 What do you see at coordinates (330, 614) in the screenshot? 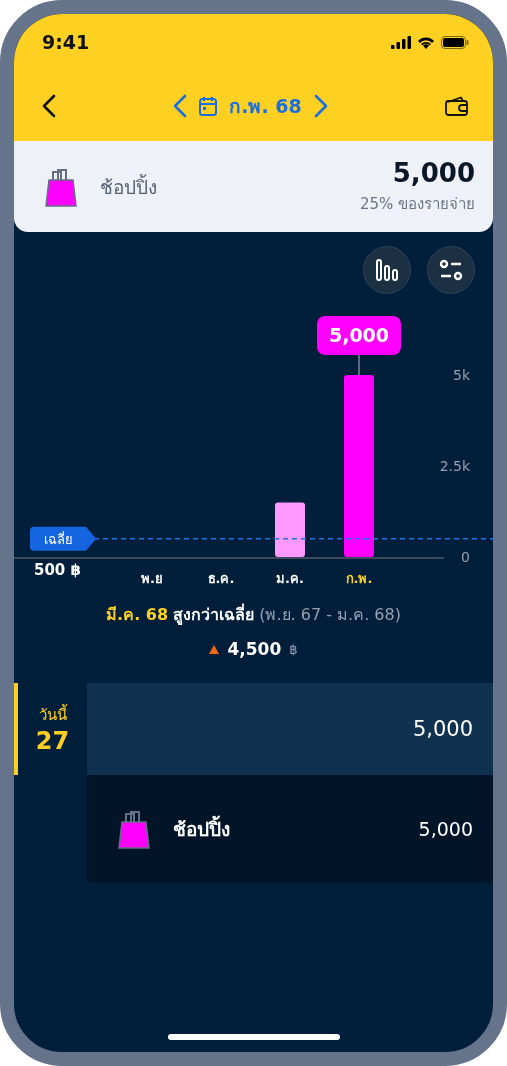
I see `comparison-range: (พ.ย. 67 - ม.ค. 68)` at bounding box center [330, 614].